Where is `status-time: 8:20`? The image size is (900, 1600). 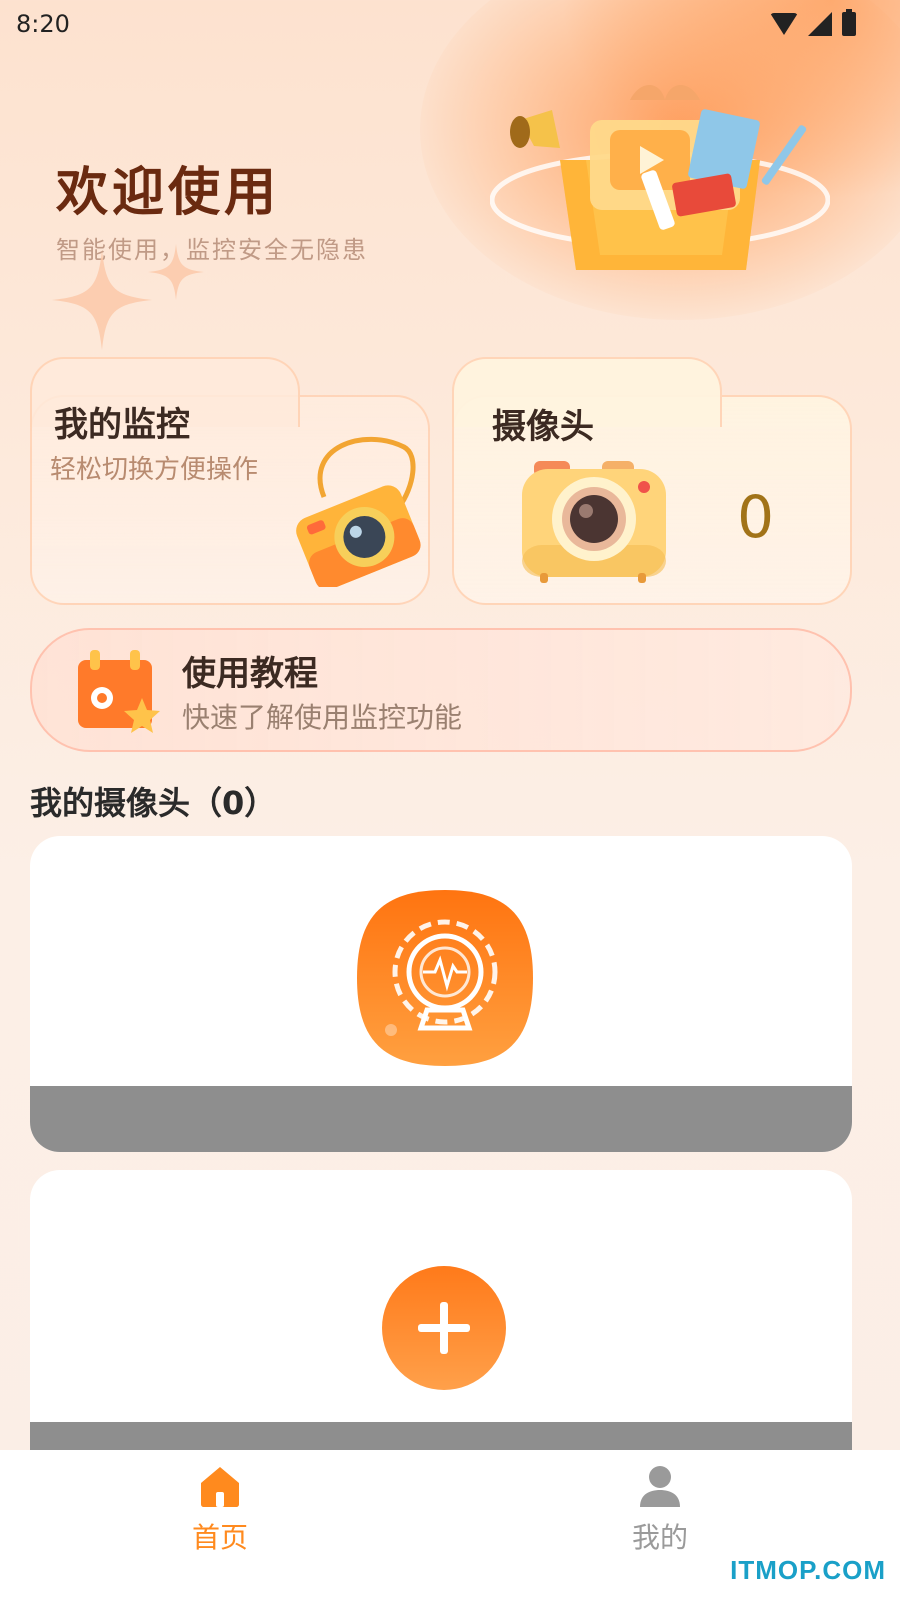 status-time: 8:20 is located at coordinates (43, 24).